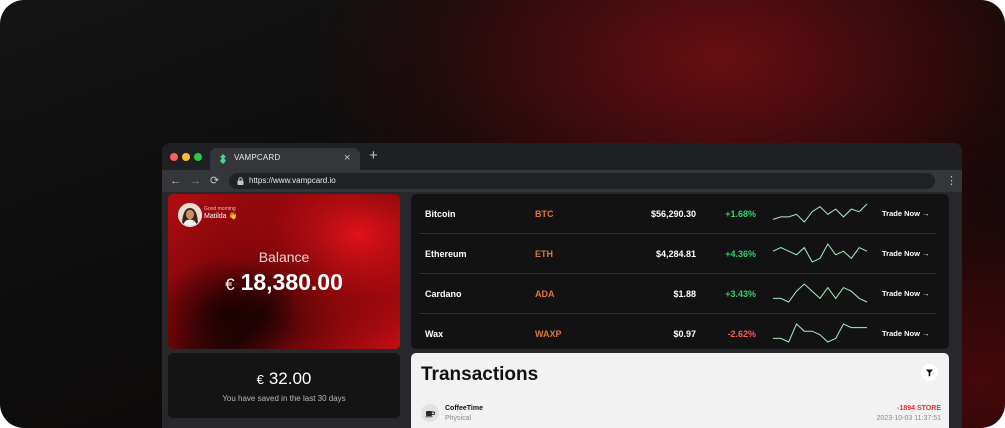  Describe the element at coordinates (544, 214) in the screenshot. I see `crypto-symbol: BTC` at that location.